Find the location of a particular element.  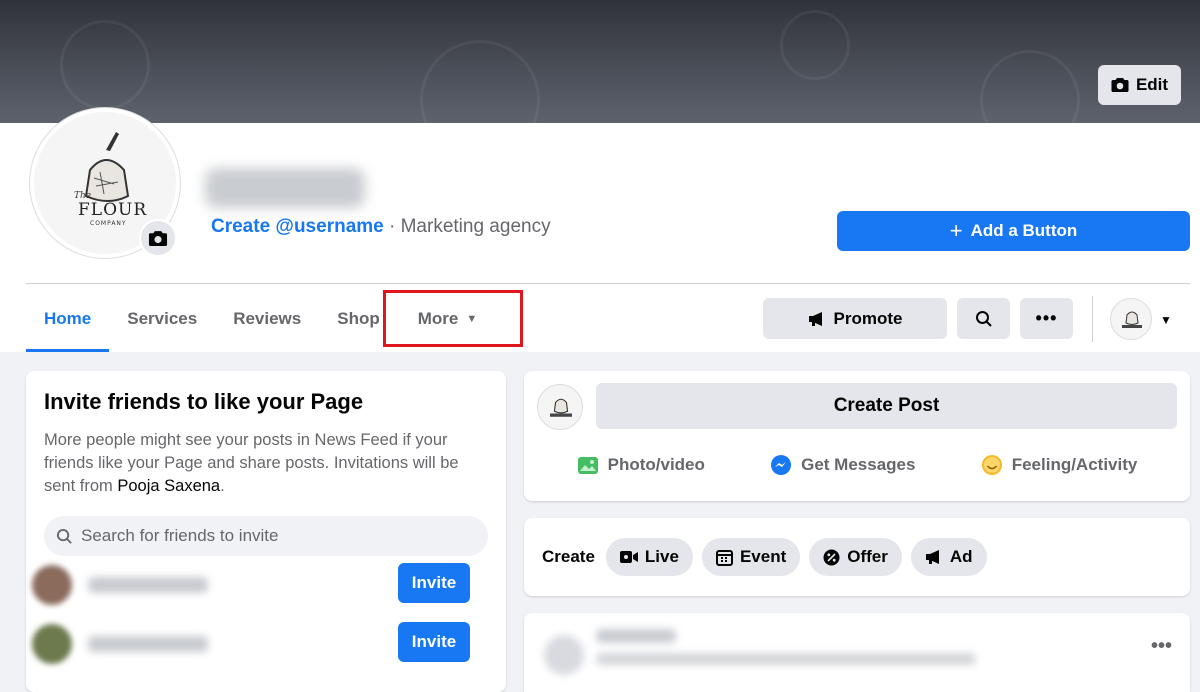

invite-sender: Pooja Saxena is located at coordinates (169, 486).